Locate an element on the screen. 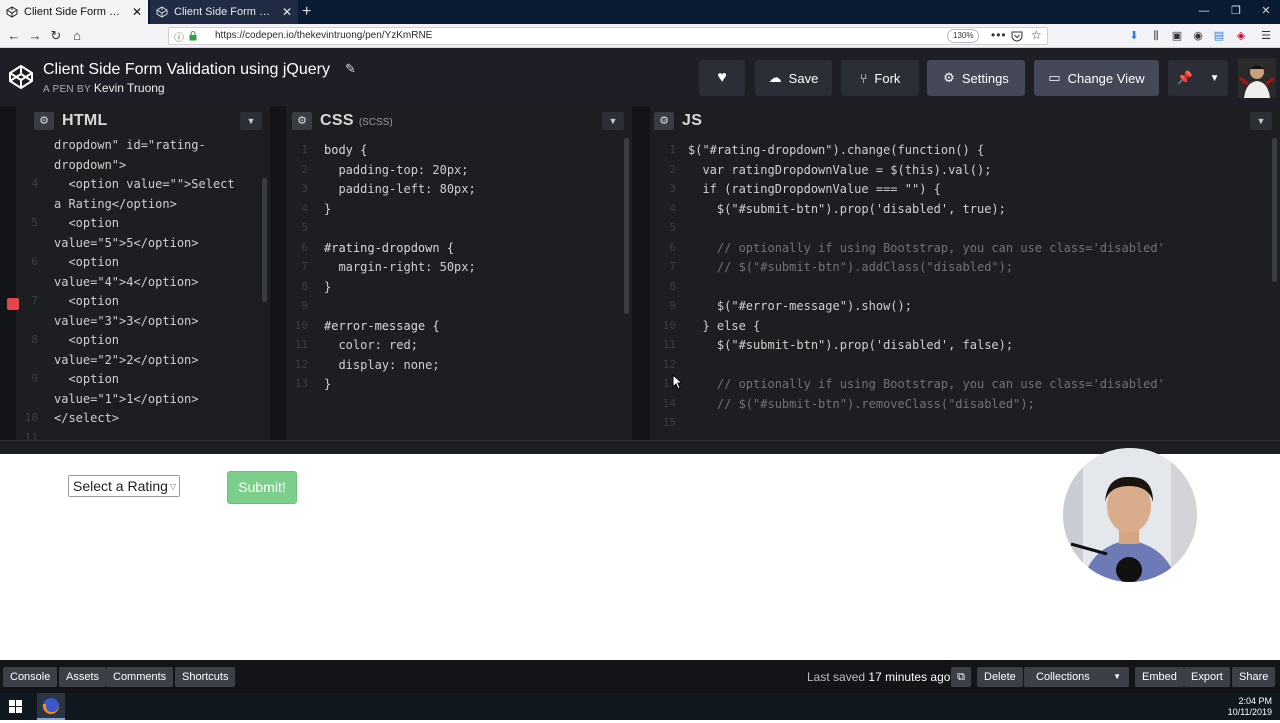 The image size is (1280, 723). window-close-icon: ✕ is located at coordinates (1265, 12).